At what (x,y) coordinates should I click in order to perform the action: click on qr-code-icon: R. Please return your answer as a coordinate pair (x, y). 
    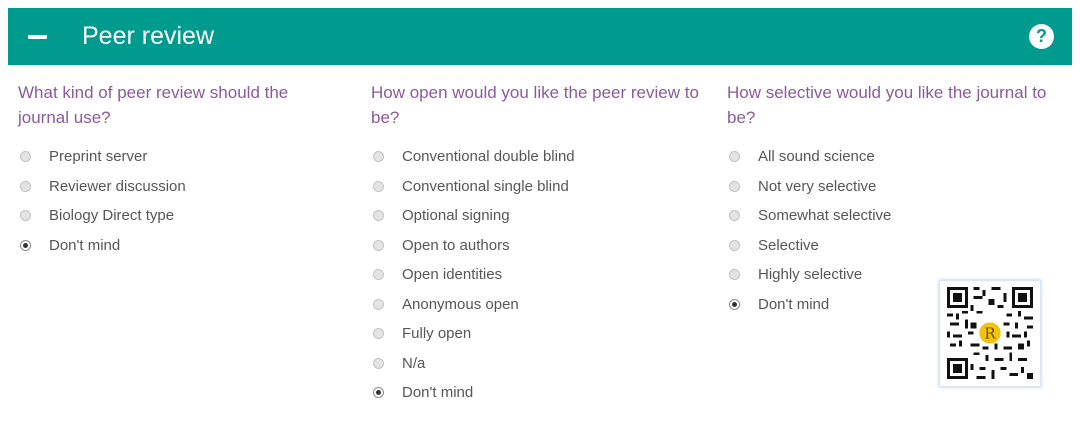
    Looking at the image, I should click on (990, 333).